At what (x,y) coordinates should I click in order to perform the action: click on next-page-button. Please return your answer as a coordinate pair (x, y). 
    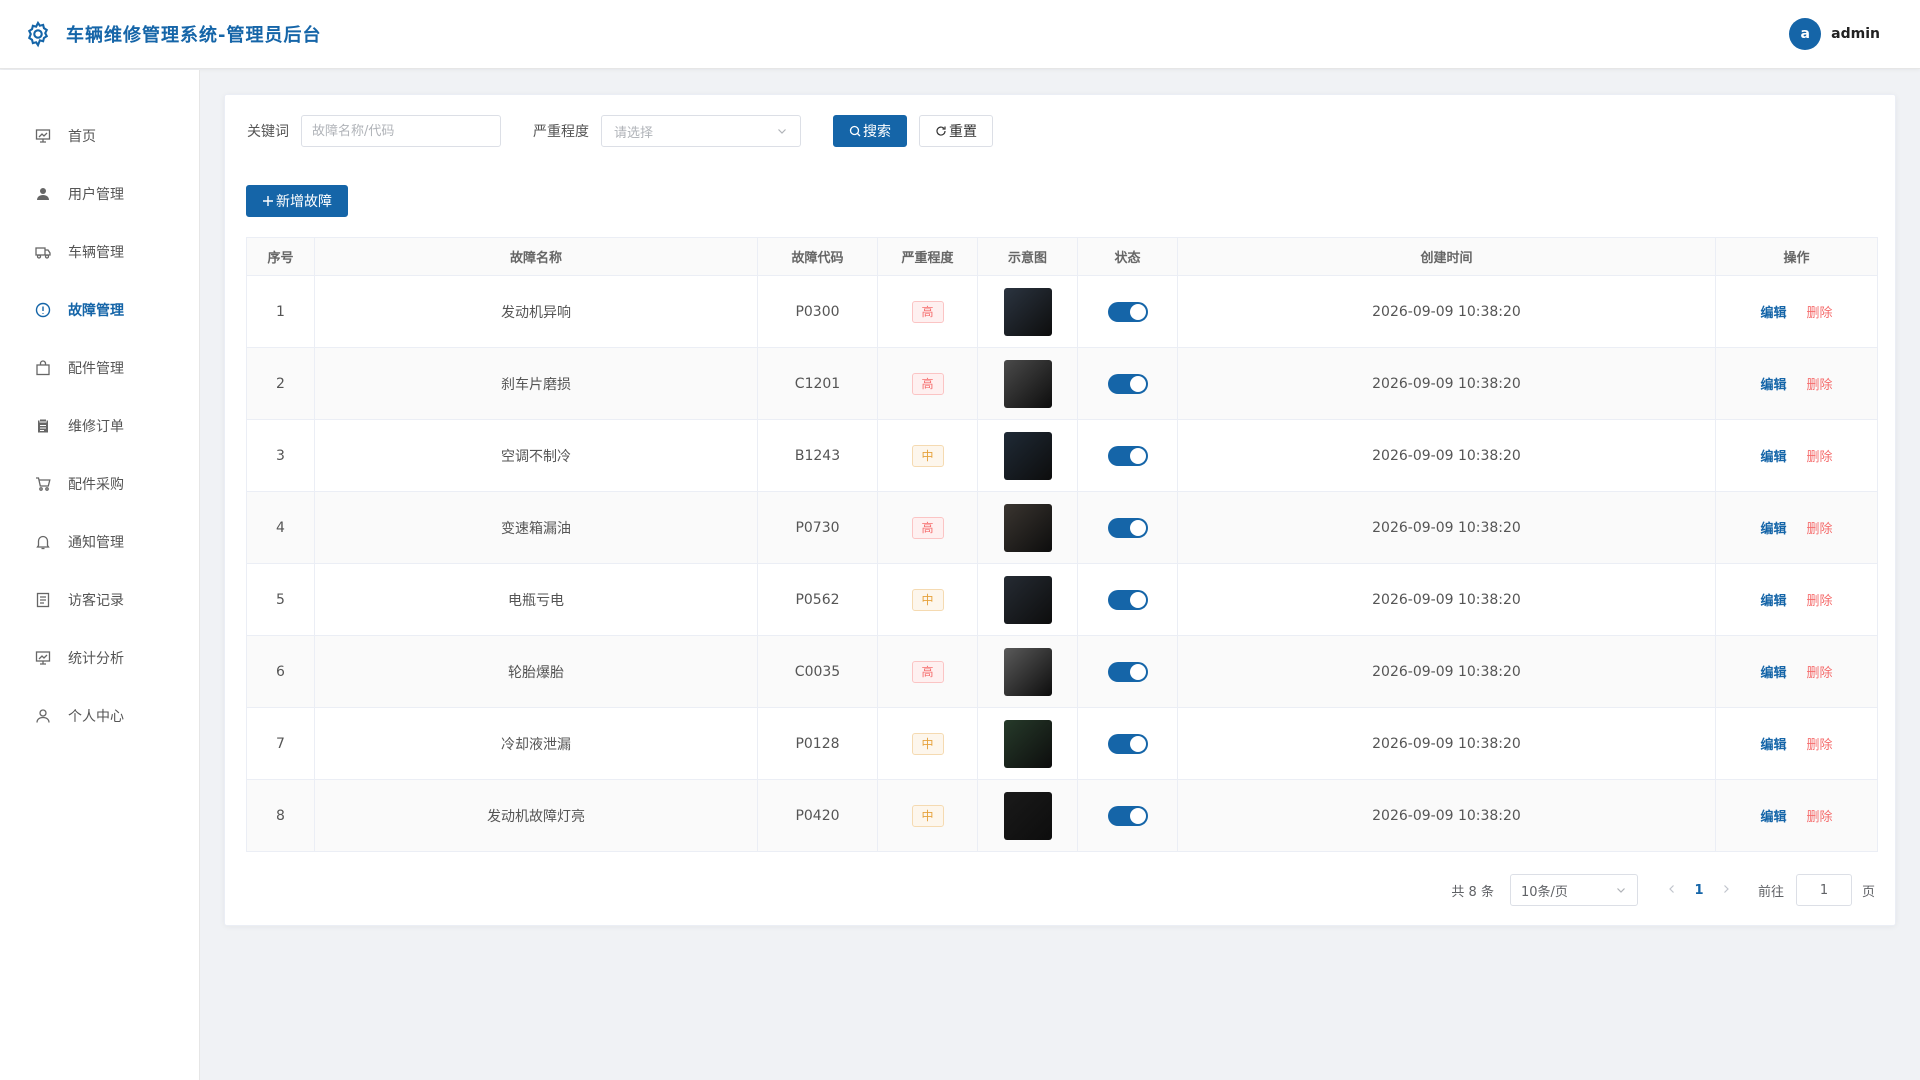
    Looking at the image, I should click on (1726, 890).